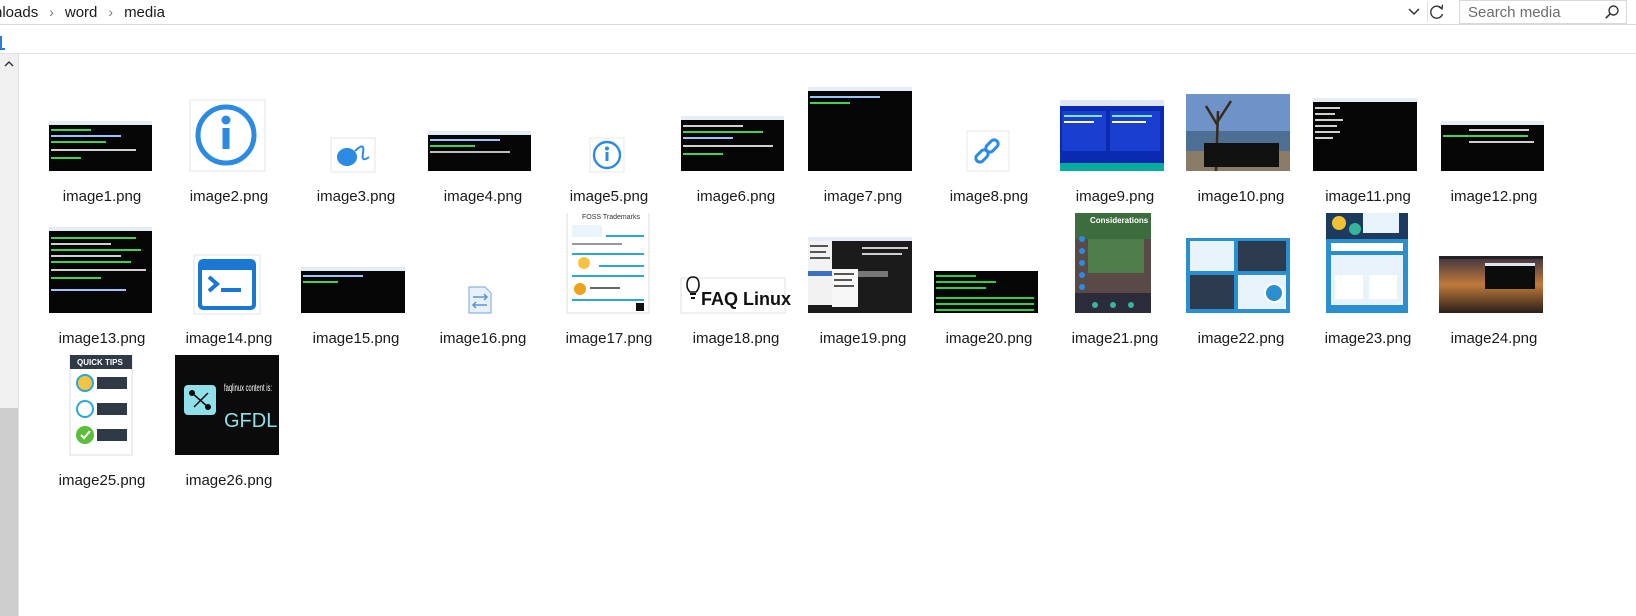  I want to click on file-item: image23.png, so click(1368, 283).